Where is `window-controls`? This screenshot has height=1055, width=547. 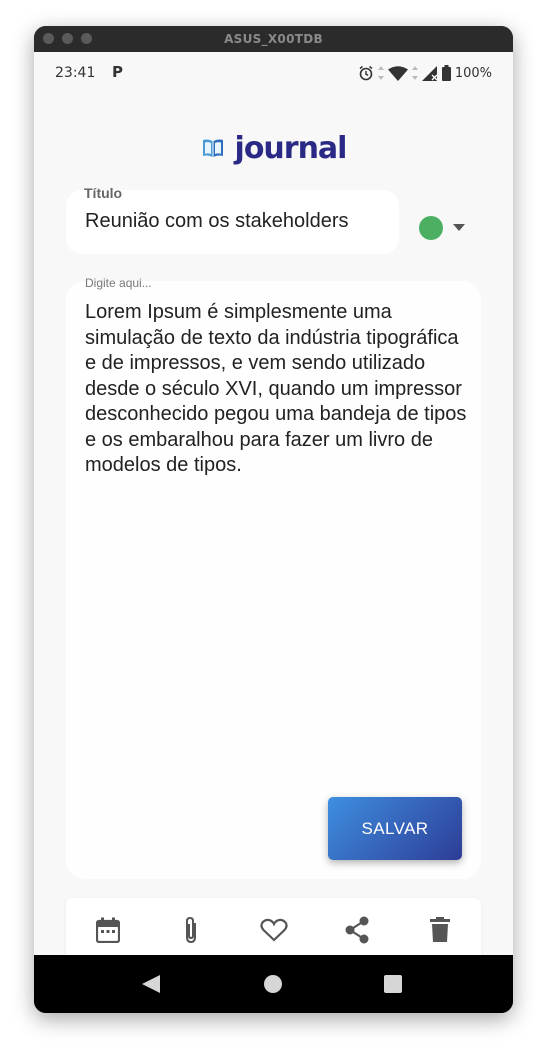
window-controls is located at coordinates (67, 38).